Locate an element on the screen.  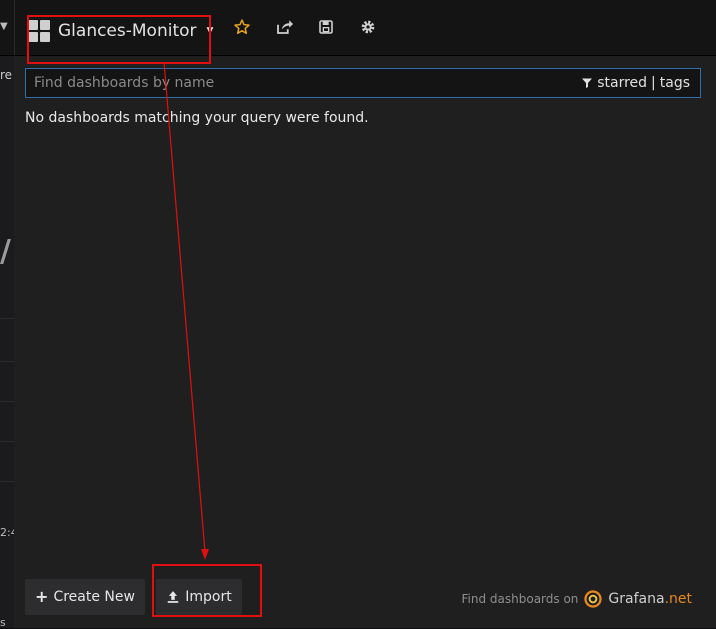
save-icon is located at coordinates (326, 27).